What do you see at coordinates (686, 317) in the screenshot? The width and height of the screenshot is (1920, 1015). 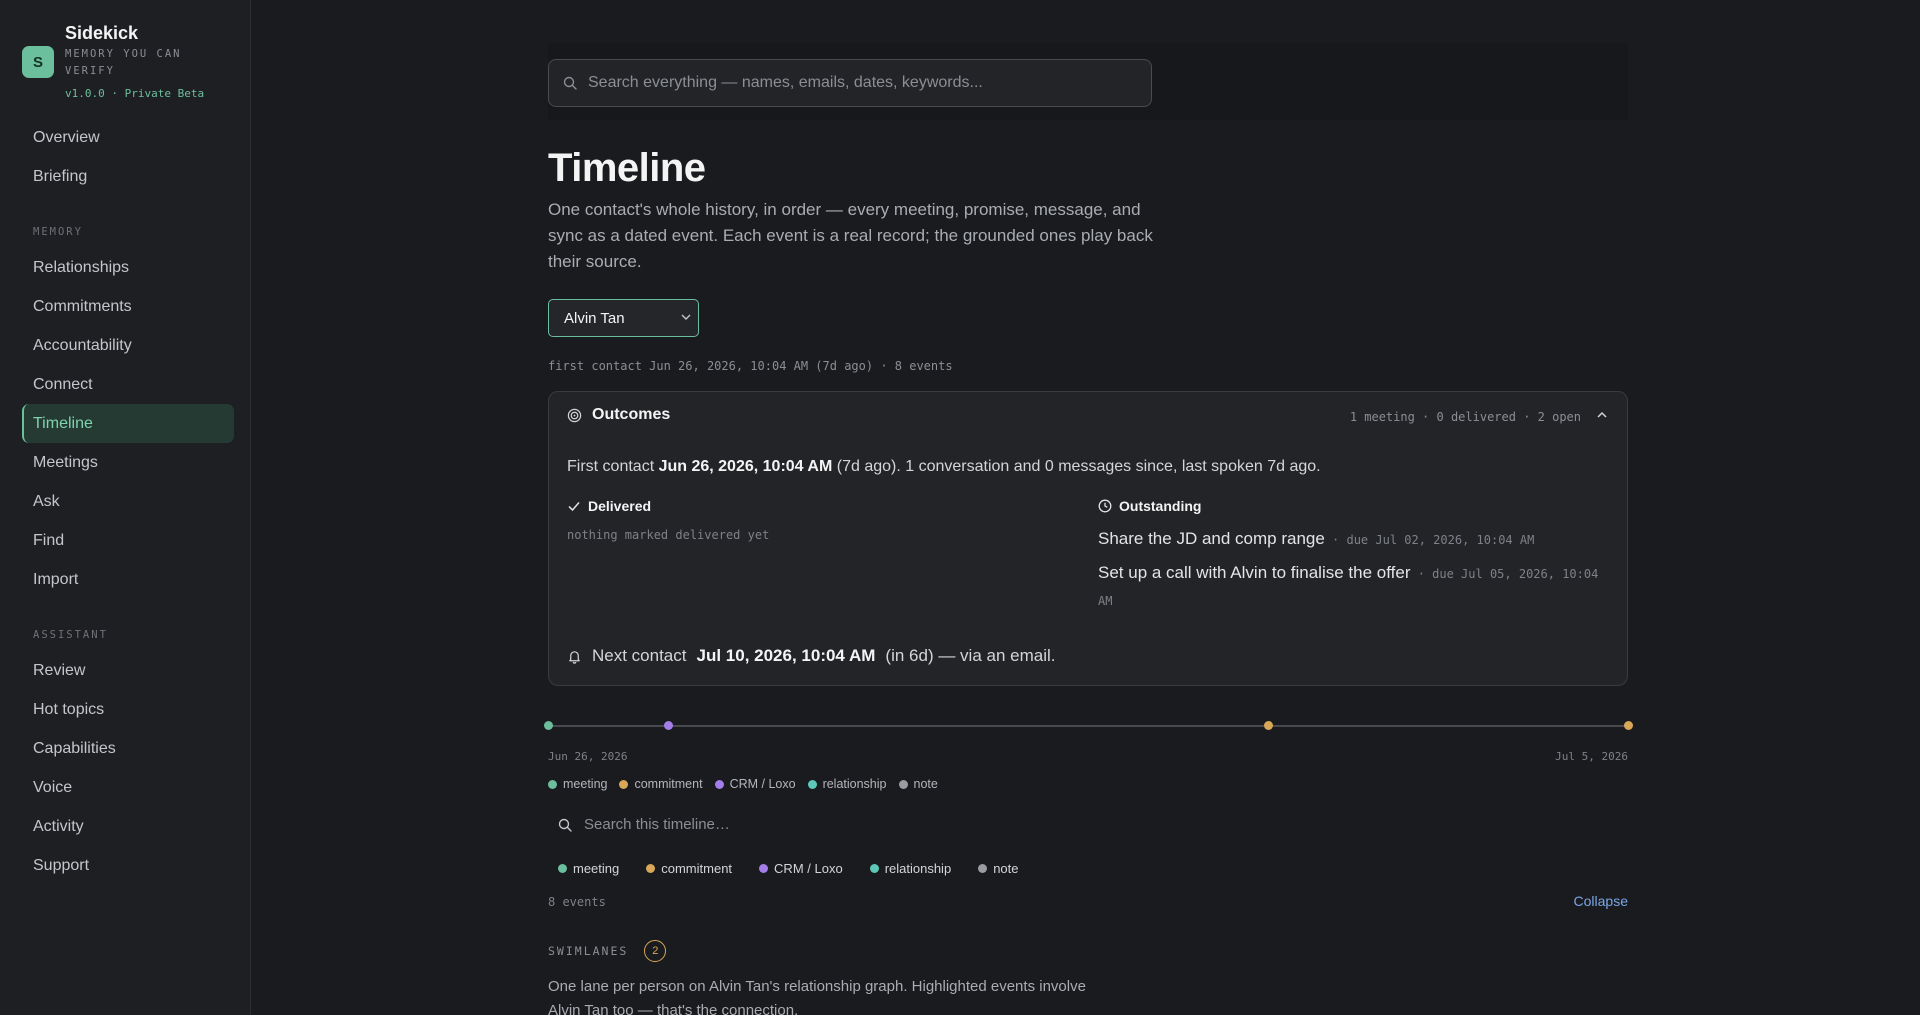 I see `chevron-down-icon` at bounding box center [686, 317].